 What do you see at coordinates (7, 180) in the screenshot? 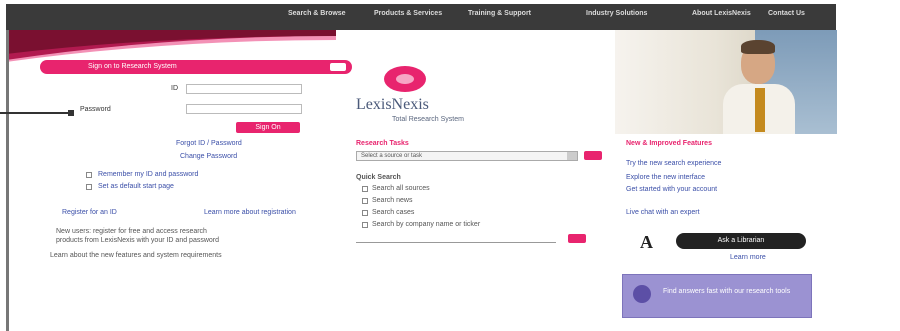
I see `left-page-rule` at bounding box center [7, 180].